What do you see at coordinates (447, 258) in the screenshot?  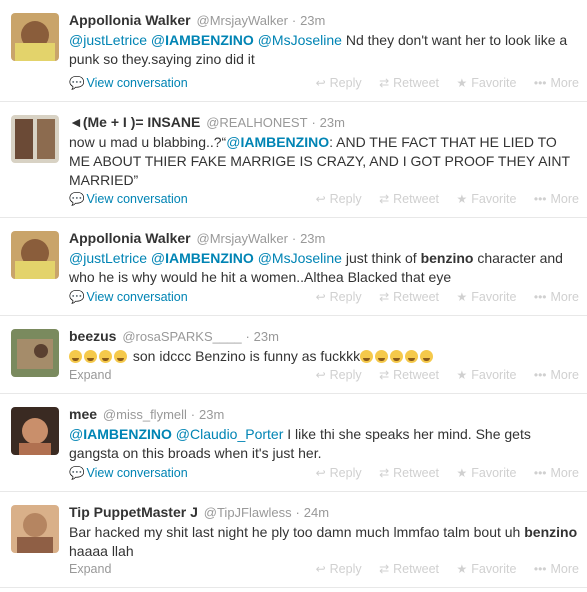 I see `keyword-highlight: benzino` at bounding box center [447, 258].